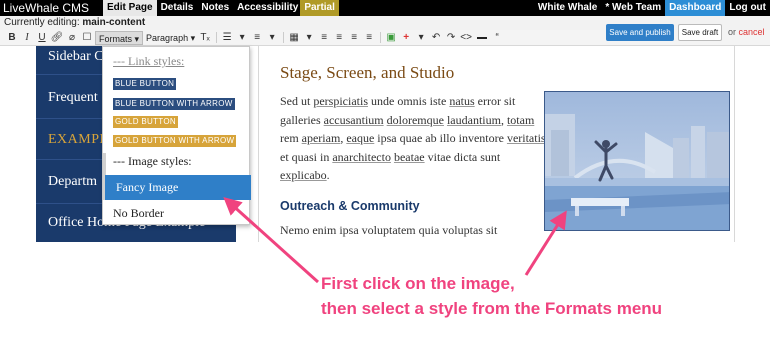 The height and width of the screenshot is (340, 770). What do you see at coordinates (324, 38) in the screenshot?
I see `align-left-icon: ≡` at bounding box center [324, 38].